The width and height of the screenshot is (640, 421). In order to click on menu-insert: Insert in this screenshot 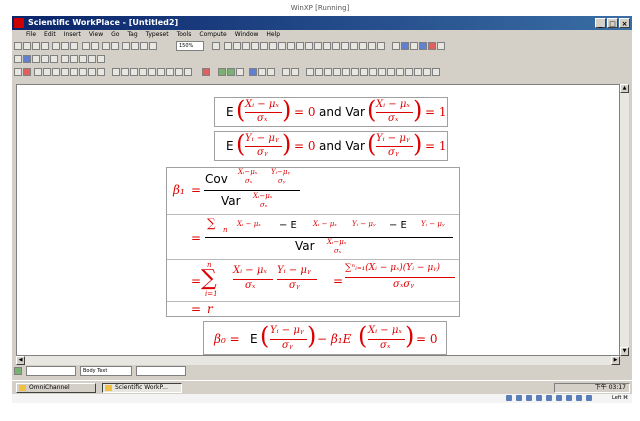, I will do `click(72, 35)`.